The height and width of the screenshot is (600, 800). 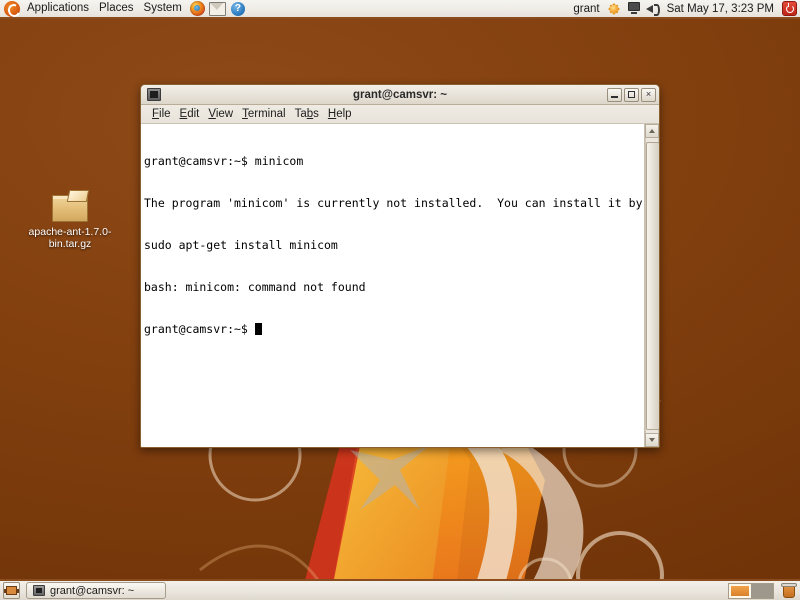 What do you see at coordinates (258, 329) in the screenshot?
I see `terminal-cursor` at bounding box center [258, 329].